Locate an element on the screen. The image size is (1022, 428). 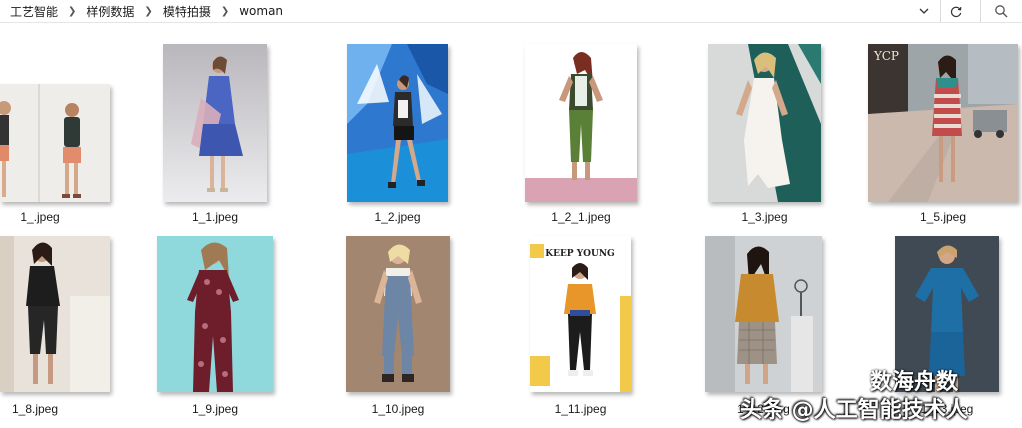
chevron-down-icon is located at coordinates (924, 11).